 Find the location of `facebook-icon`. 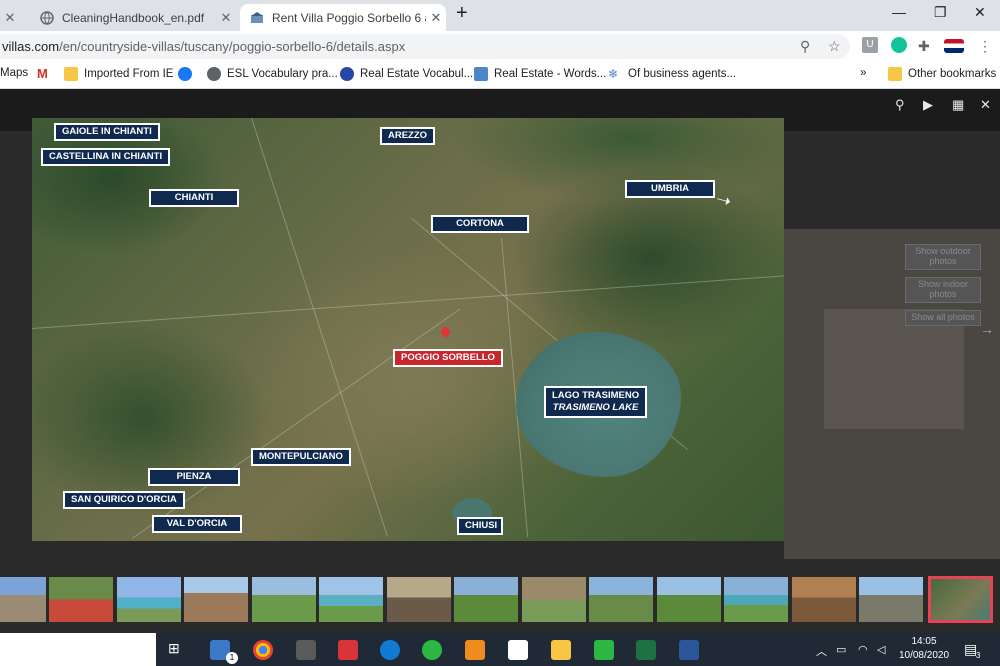

facebook-icon is located at coordinates (185, 74).